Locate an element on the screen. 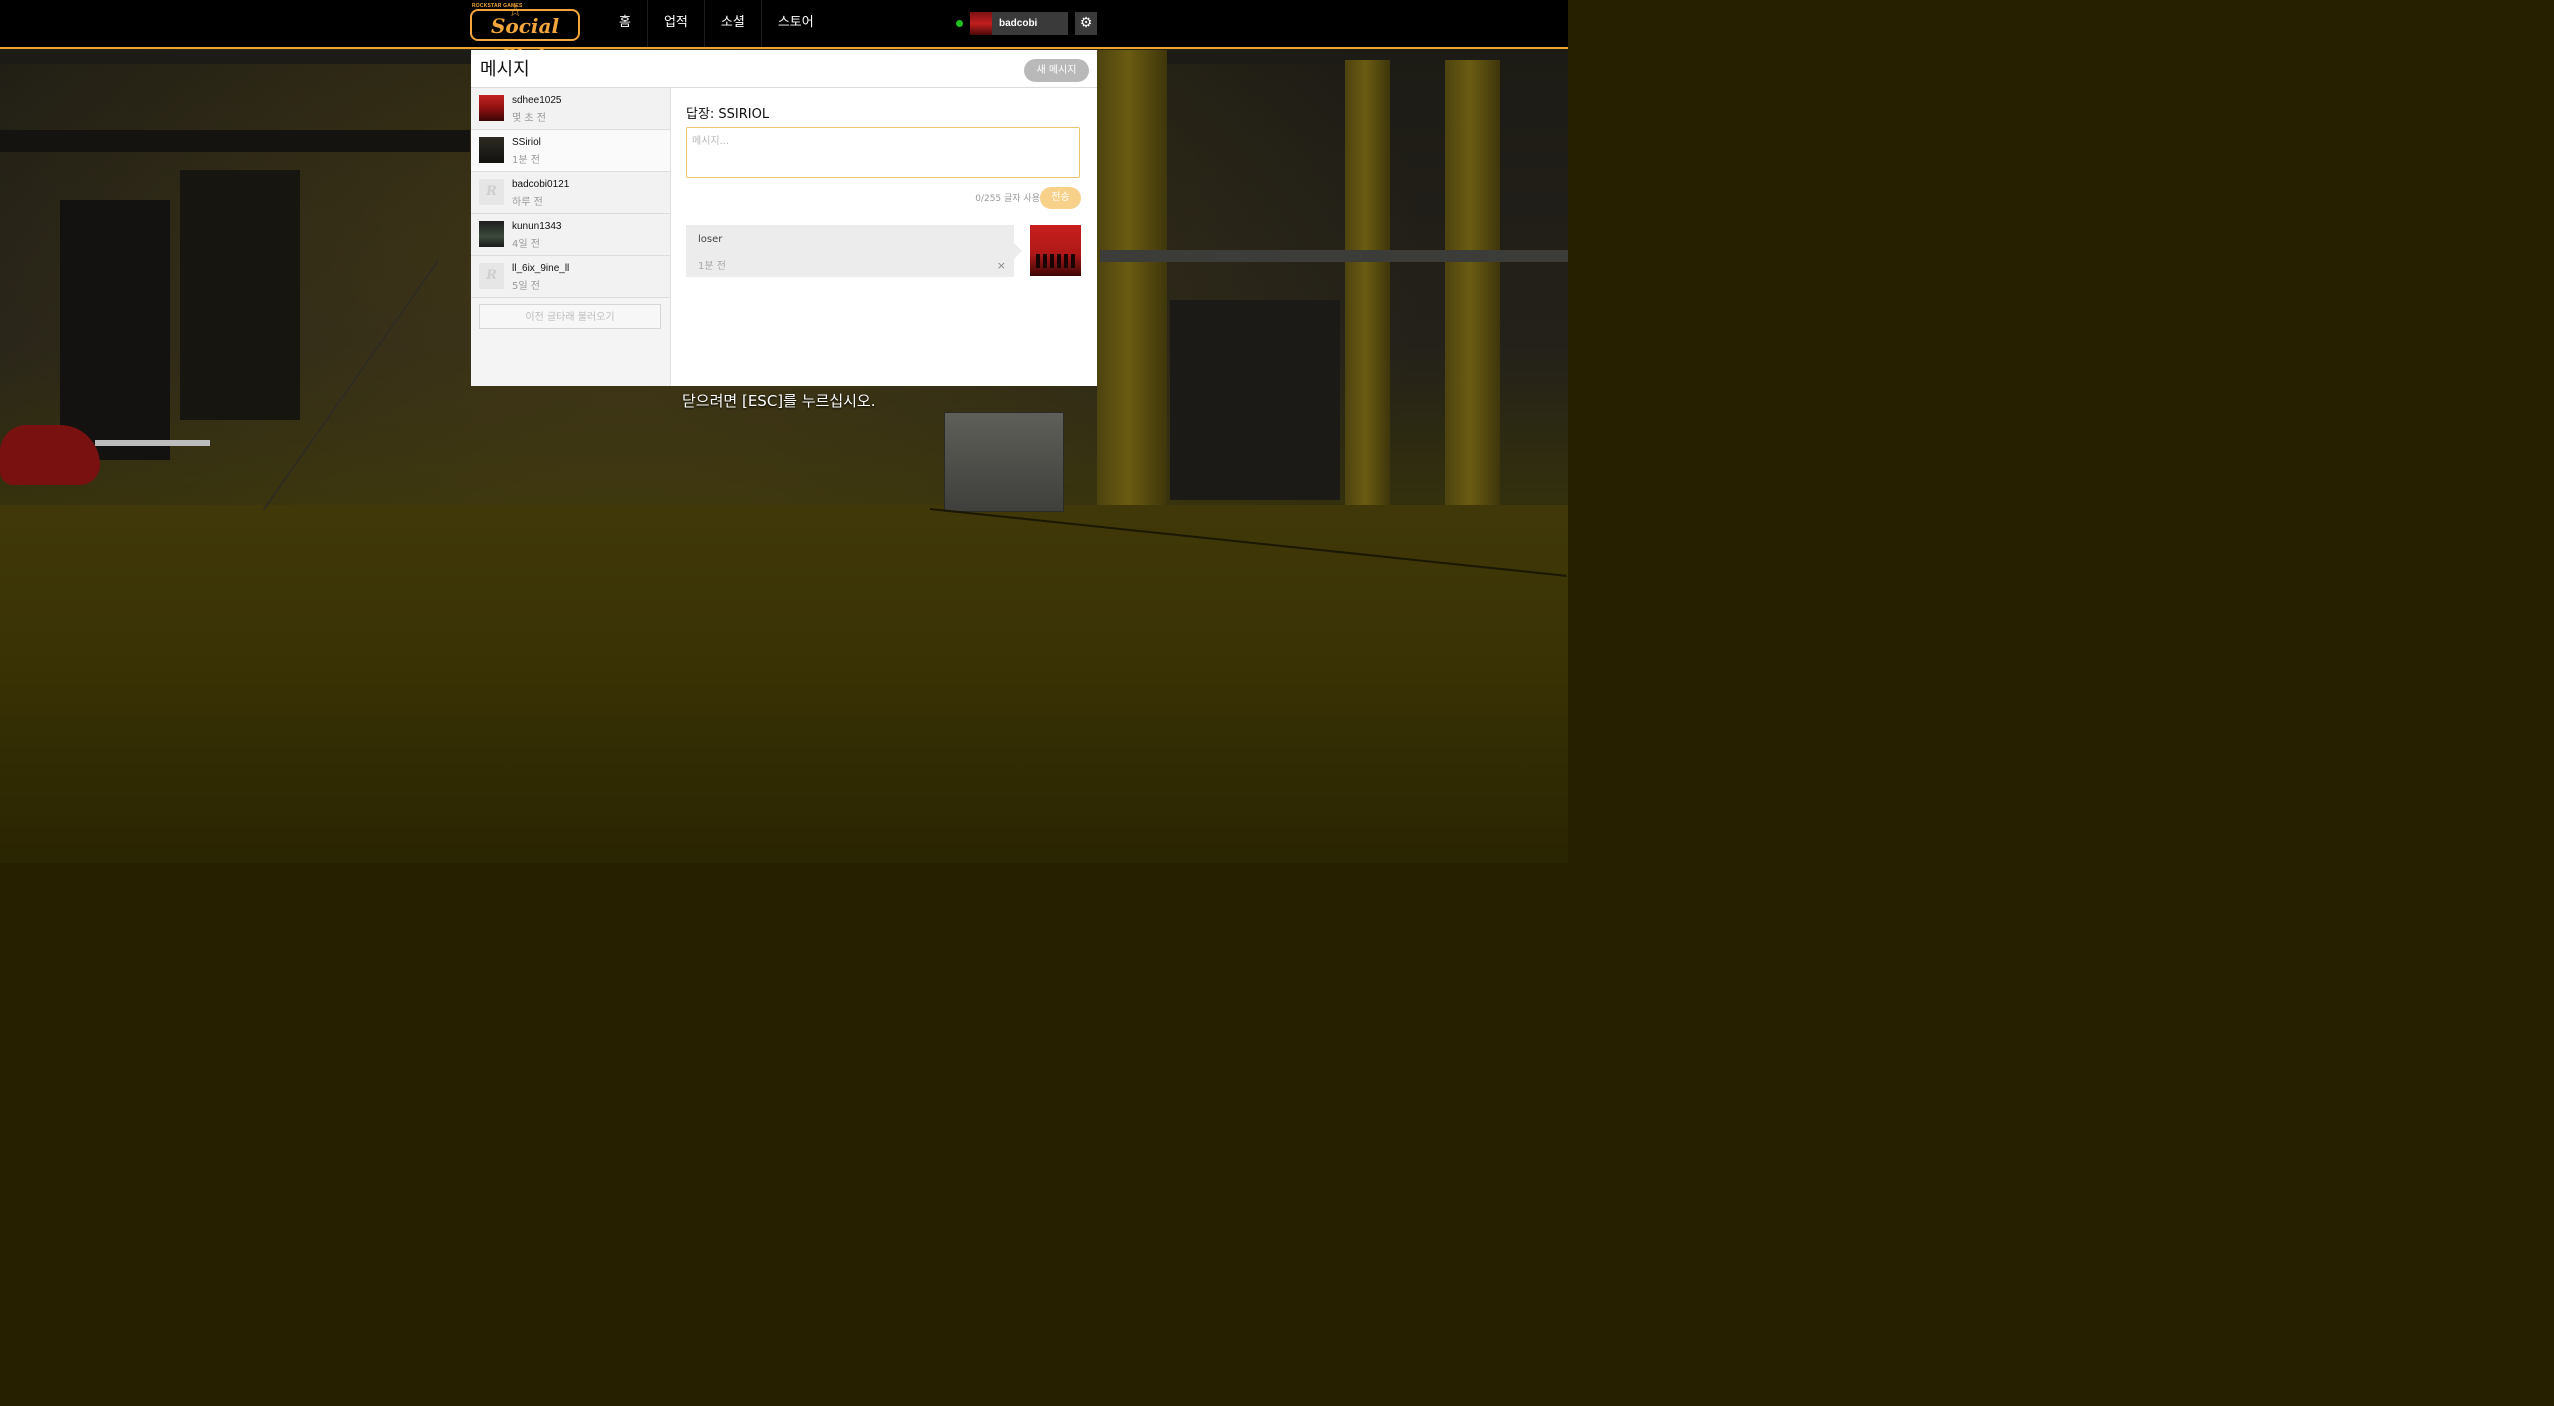  user-avatar is located at coordinates (981, 23).